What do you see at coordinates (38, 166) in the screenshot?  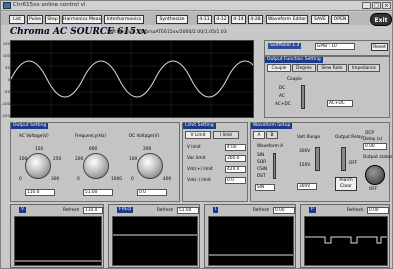 I see `ac-voltage-knob` at bounding box center [38, 166].